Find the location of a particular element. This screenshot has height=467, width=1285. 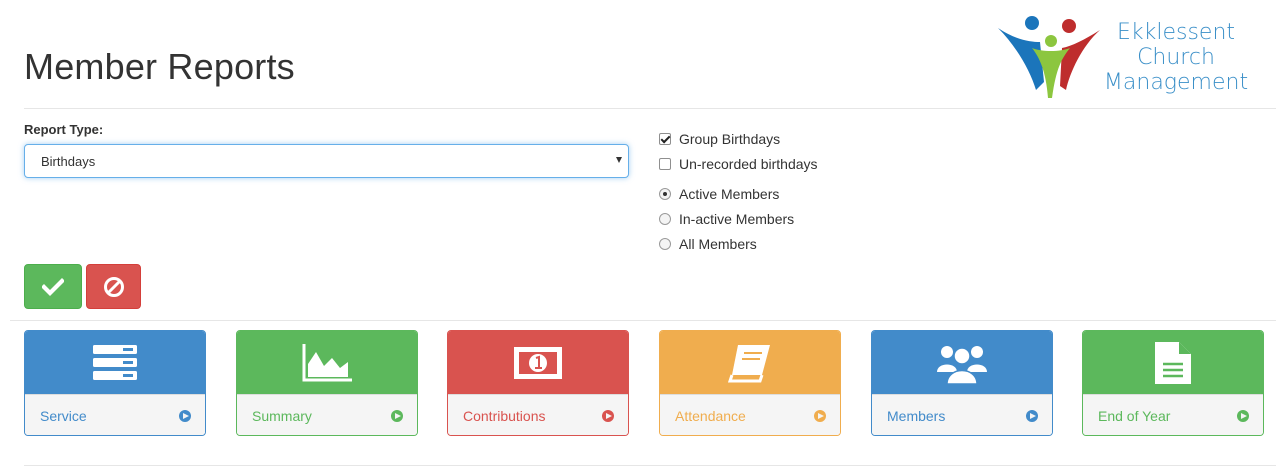

bottom-divider is located at coordinates (650, 465).